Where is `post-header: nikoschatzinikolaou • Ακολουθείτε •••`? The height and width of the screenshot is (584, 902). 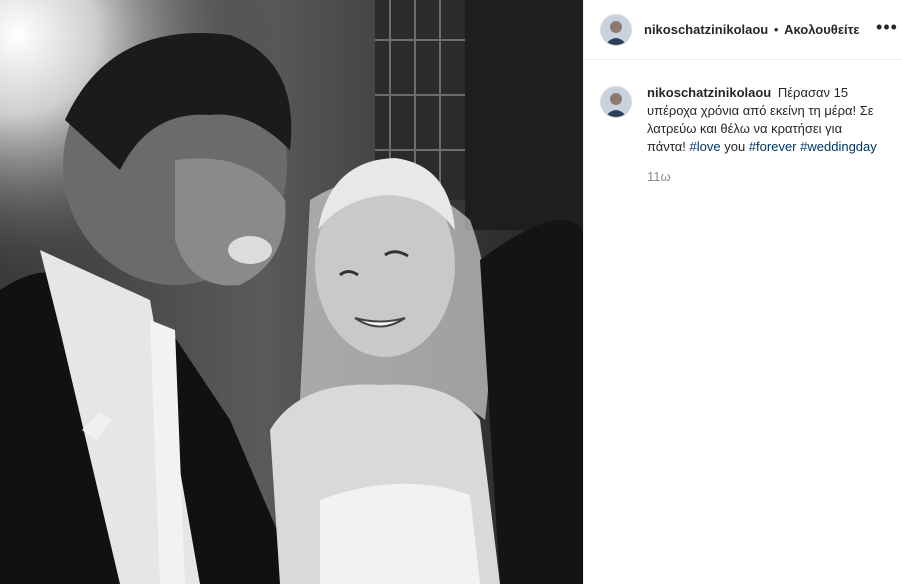 post-header: nikoschatzinikolaou • Ακολουθείτε ••• is located at coordinates (743, 30).